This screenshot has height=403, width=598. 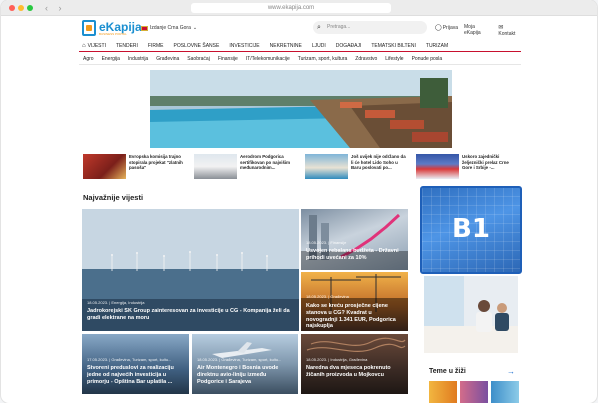 I want to click on tile-meta: 18.05.2023. | Građevina, so click(x=327, y=296).